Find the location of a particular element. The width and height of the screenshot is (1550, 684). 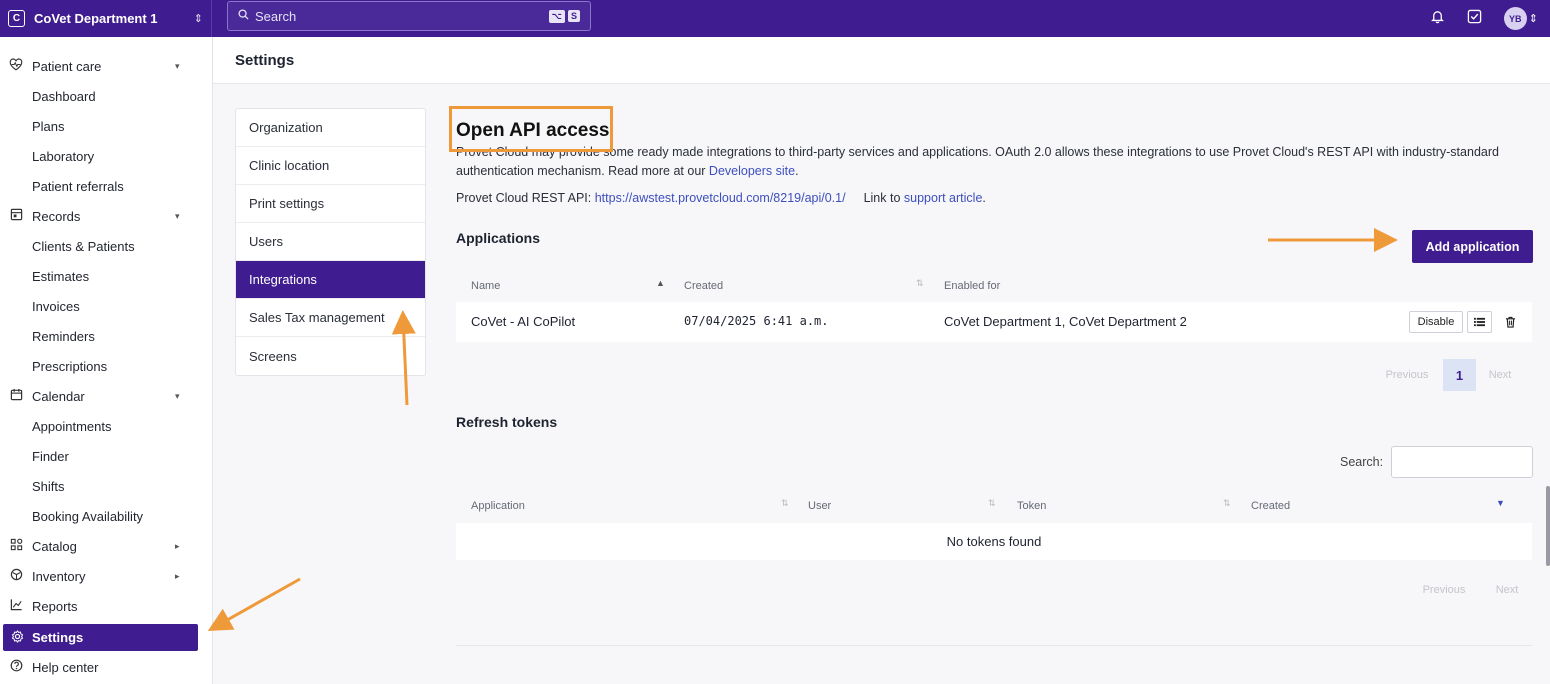

page-title: Settings is located at coordinates (881, 60).